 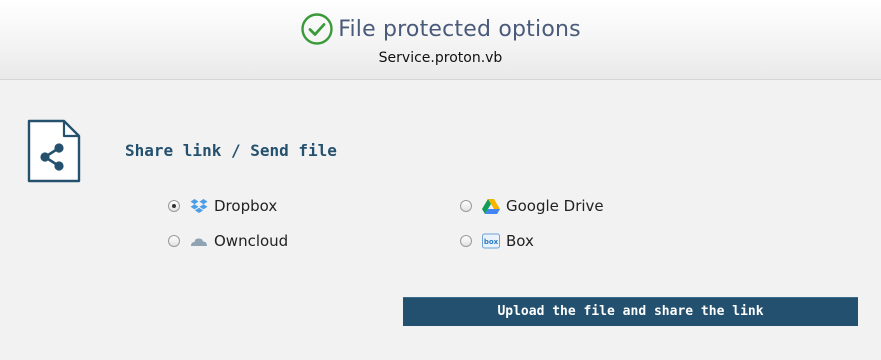 What do you see at coordinates (630, 311) in the screenshot?
I see `upload-share-button: Upload the file and share the link` at bounding box center [630, 311].